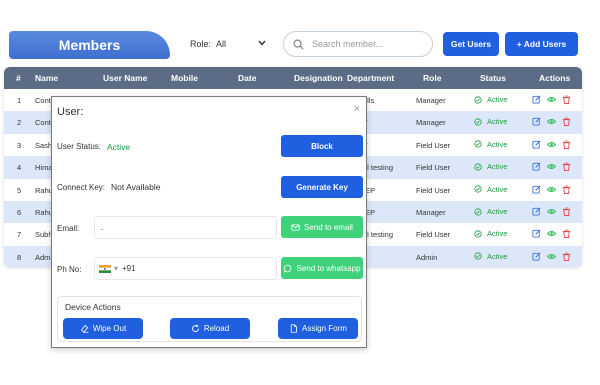  What do you see at coordinates (328, 227) in the screenshot?
I see `send-email-label: Send to email` at bounding box center [328, 227].